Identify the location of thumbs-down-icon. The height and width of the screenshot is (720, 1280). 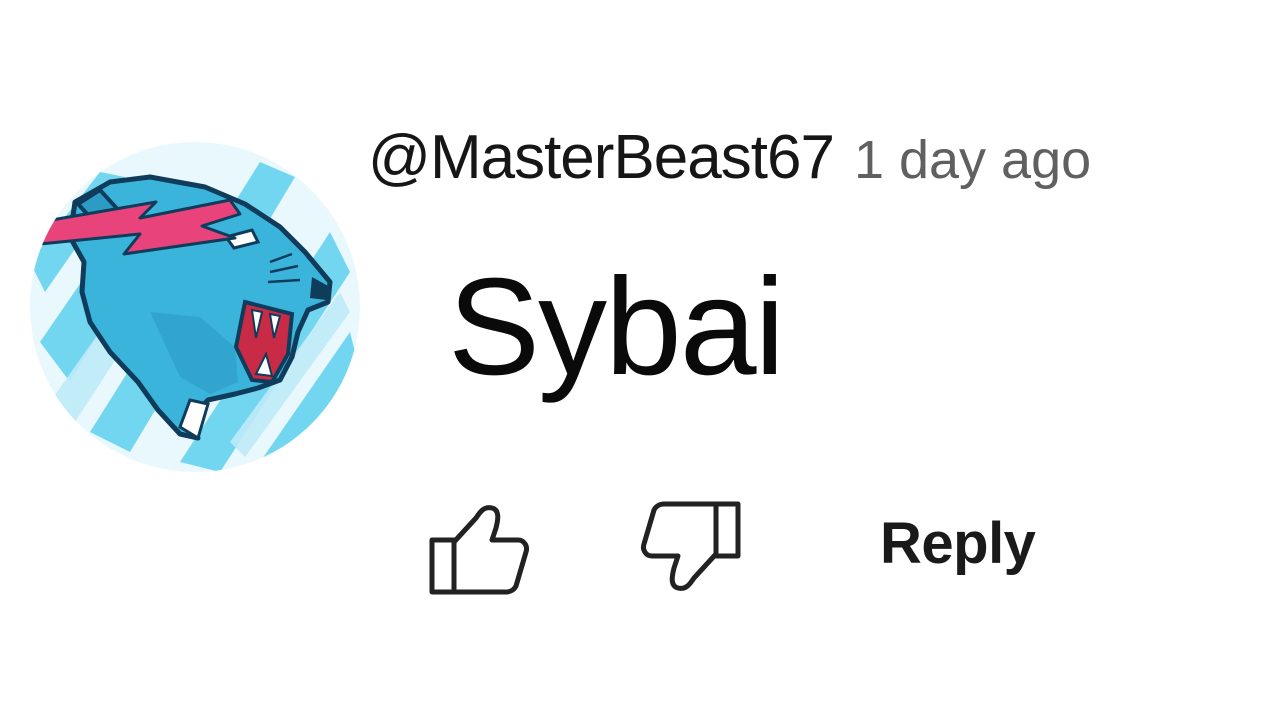
(691, 546).